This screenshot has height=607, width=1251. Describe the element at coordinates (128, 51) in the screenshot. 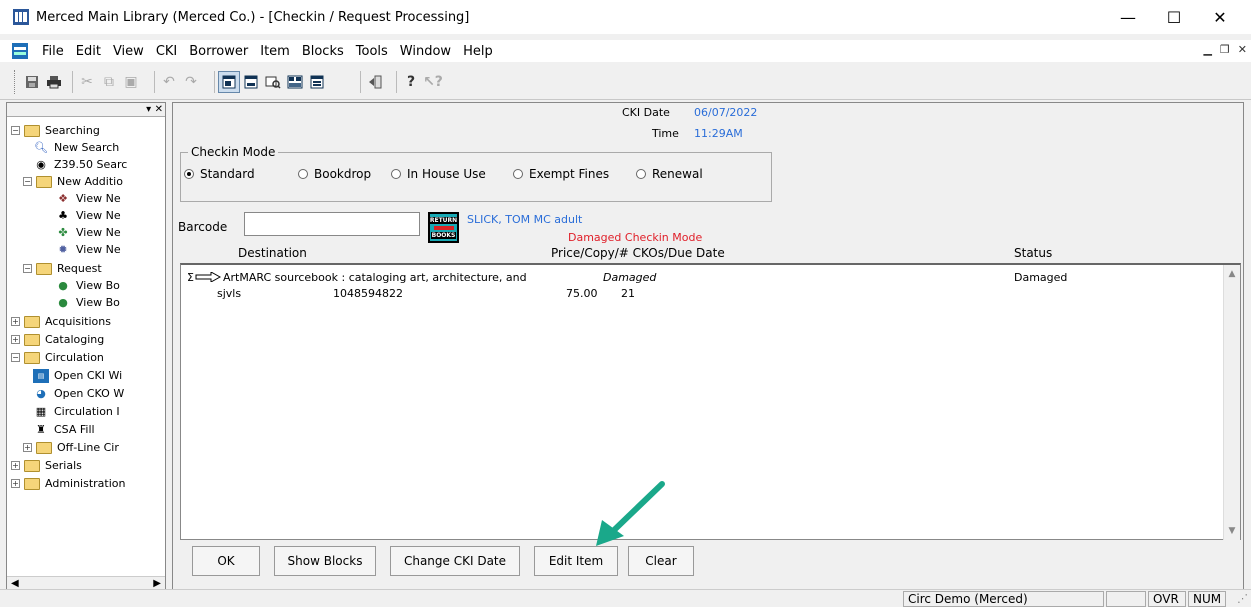

I see `menu-view: View` at that location.